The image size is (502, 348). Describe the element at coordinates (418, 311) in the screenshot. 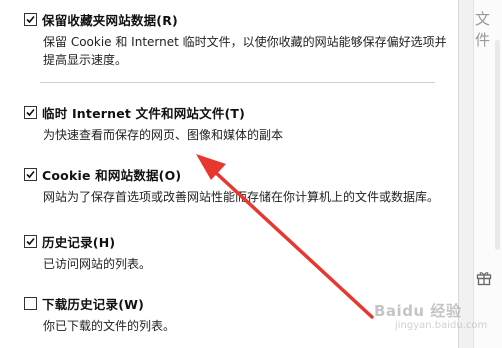

I see `watermark: Baidu 经验` at that location.